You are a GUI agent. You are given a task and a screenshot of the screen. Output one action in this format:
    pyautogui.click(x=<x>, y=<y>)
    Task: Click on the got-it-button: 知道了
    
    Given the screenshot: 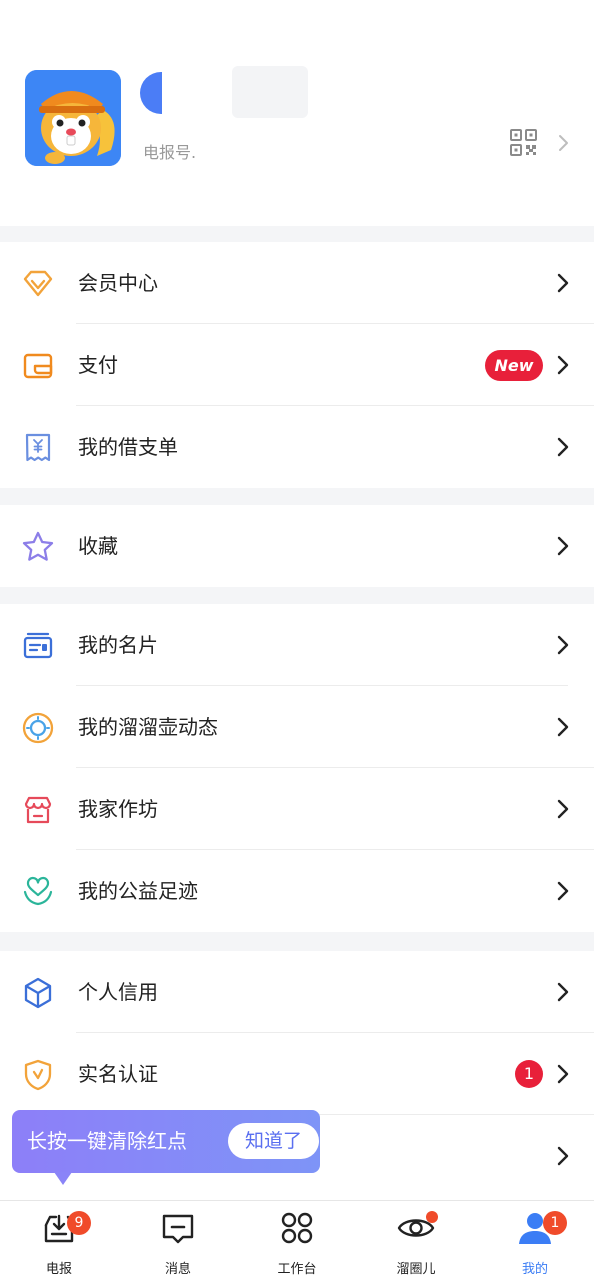 What is the action you would take?
    pyautogui.click(x=273, y=1141)
    